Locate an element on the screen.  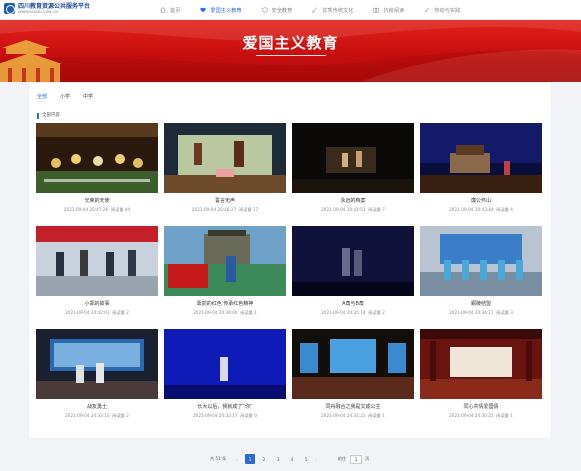
nav-item-patriotic-education: 爱国主义教育 is located at coordinates (221, 10).